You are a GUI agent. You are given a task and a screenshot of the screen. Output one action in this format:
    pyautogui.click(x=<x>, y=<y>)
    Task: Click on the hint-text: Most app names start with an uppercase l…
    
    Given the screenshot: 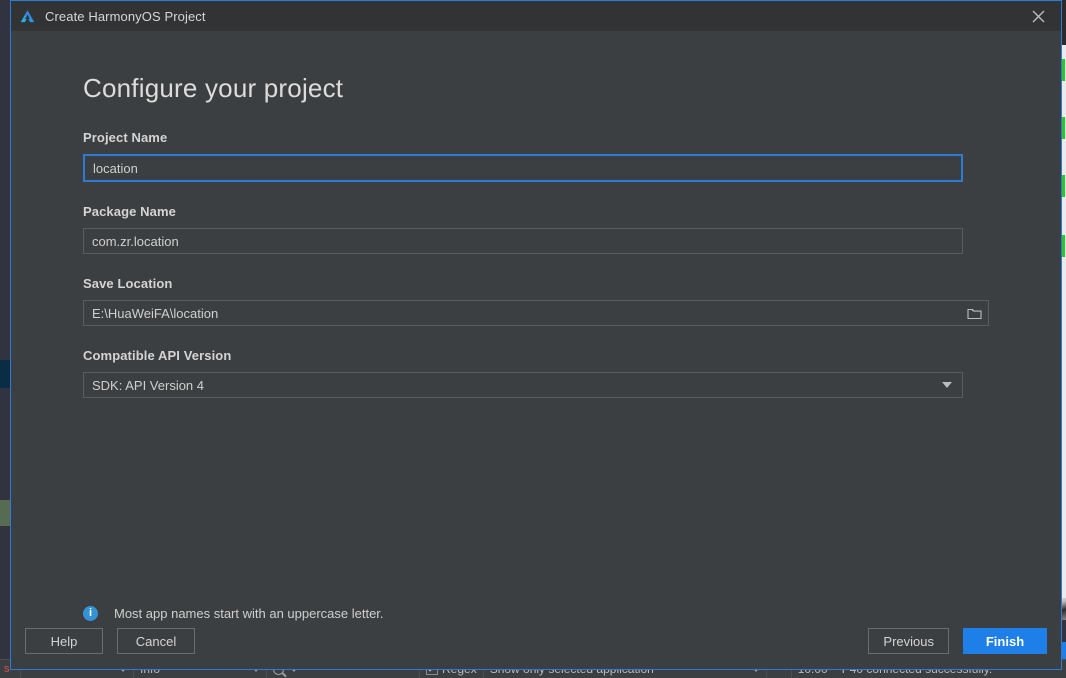 What is the action you would take?
    pyautogui.click(x=249, y=613)
    